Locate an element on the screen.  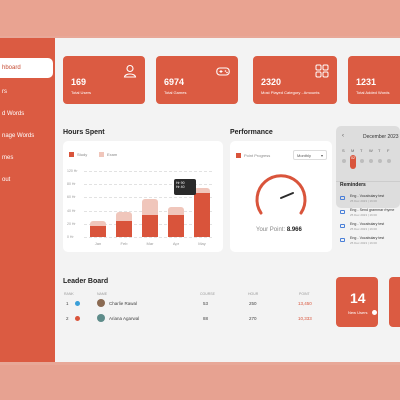
medal-icon is located at coordinates (77, 303).